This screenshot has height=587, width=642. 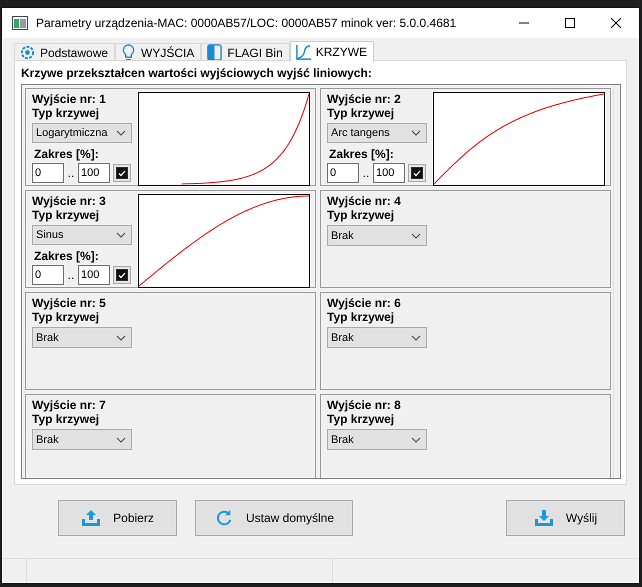 I want to click on tab: KRZYWE, so click(x=332, y=51).